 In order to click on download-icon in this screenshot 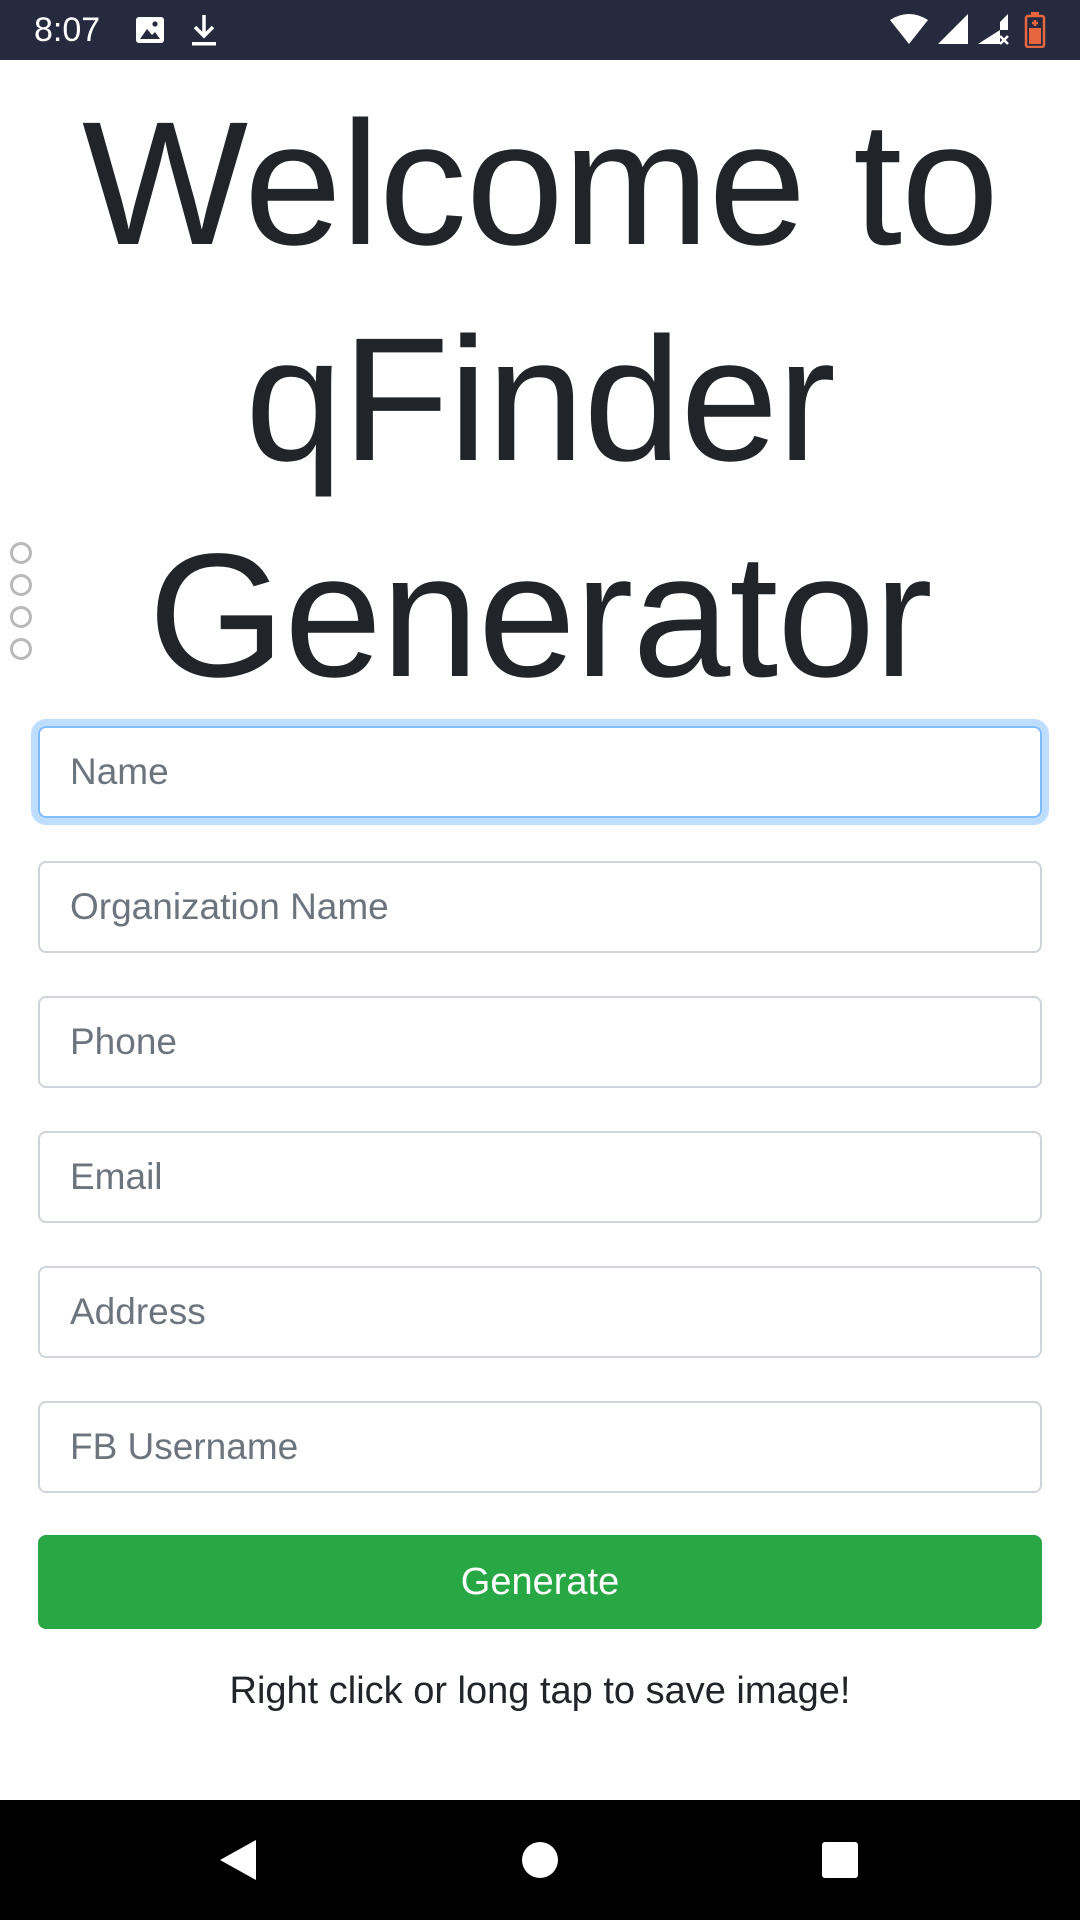, I will do `click(204, 32)`.